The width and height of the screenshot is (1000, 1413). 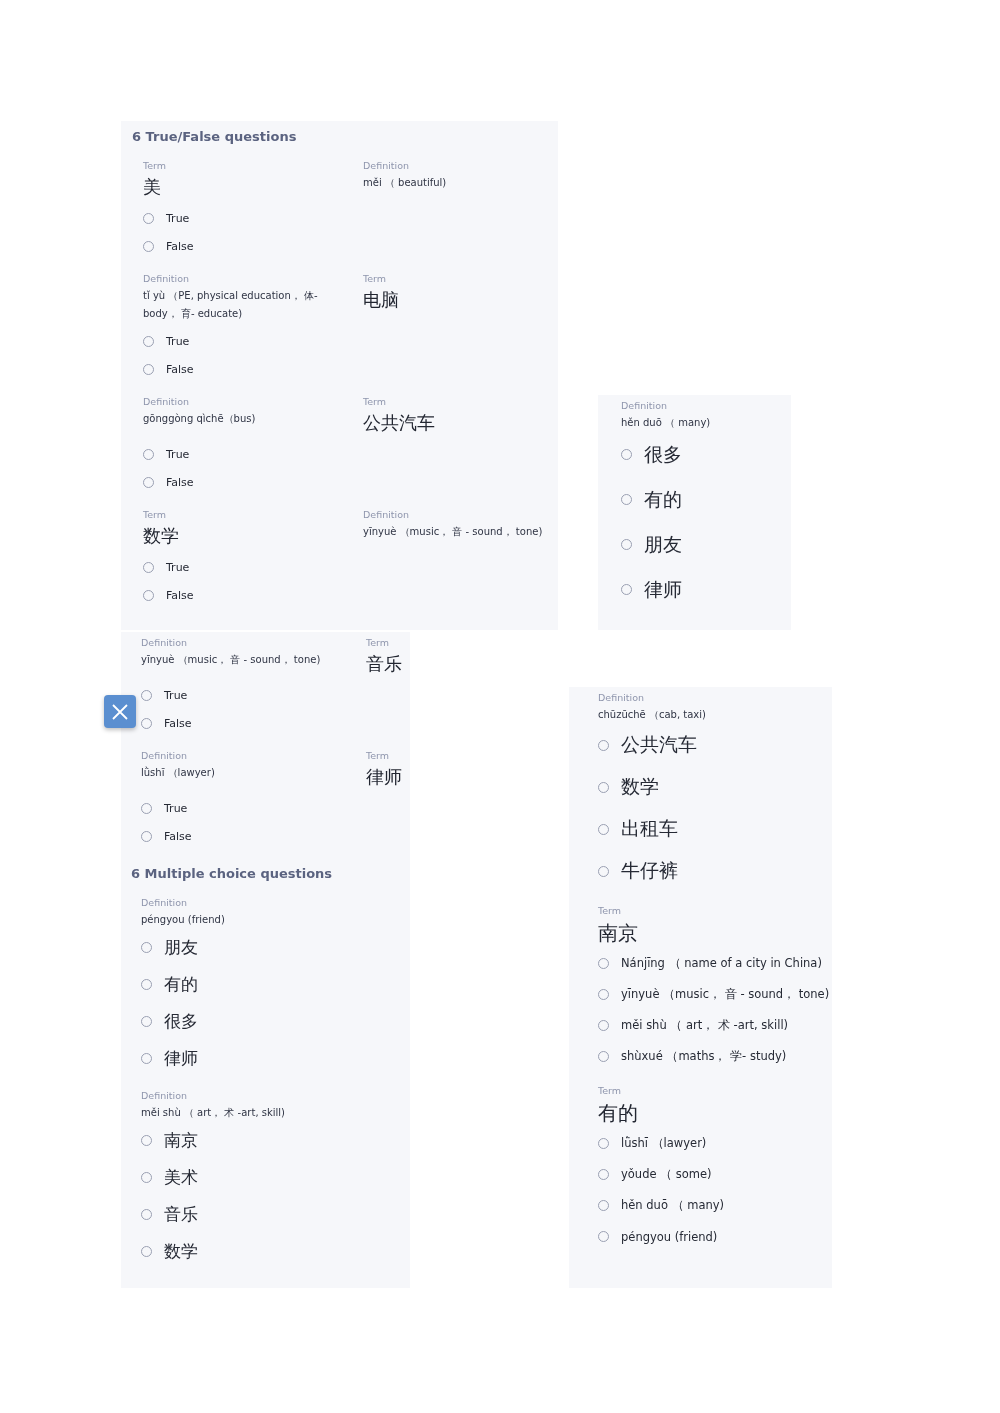 I want to click on term-text: 南京, so click(x=618, y=933).